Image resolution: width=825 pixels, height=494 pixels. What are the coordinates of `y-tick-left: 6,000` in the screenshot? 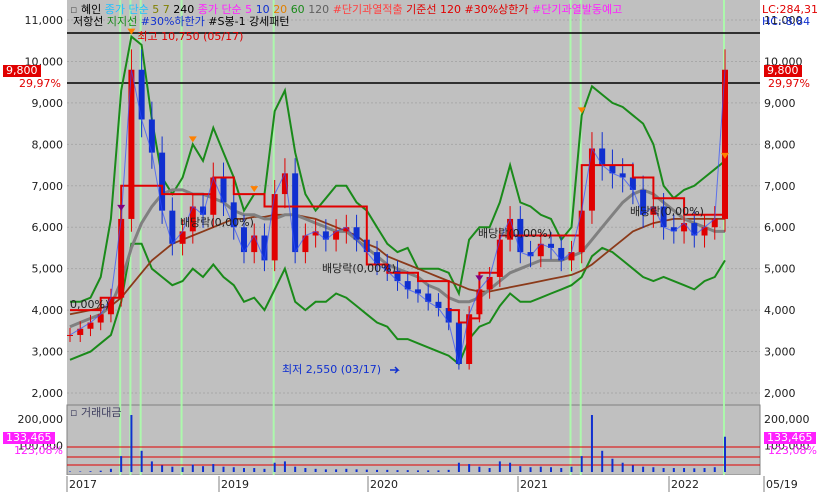 It's located at (48, 227).